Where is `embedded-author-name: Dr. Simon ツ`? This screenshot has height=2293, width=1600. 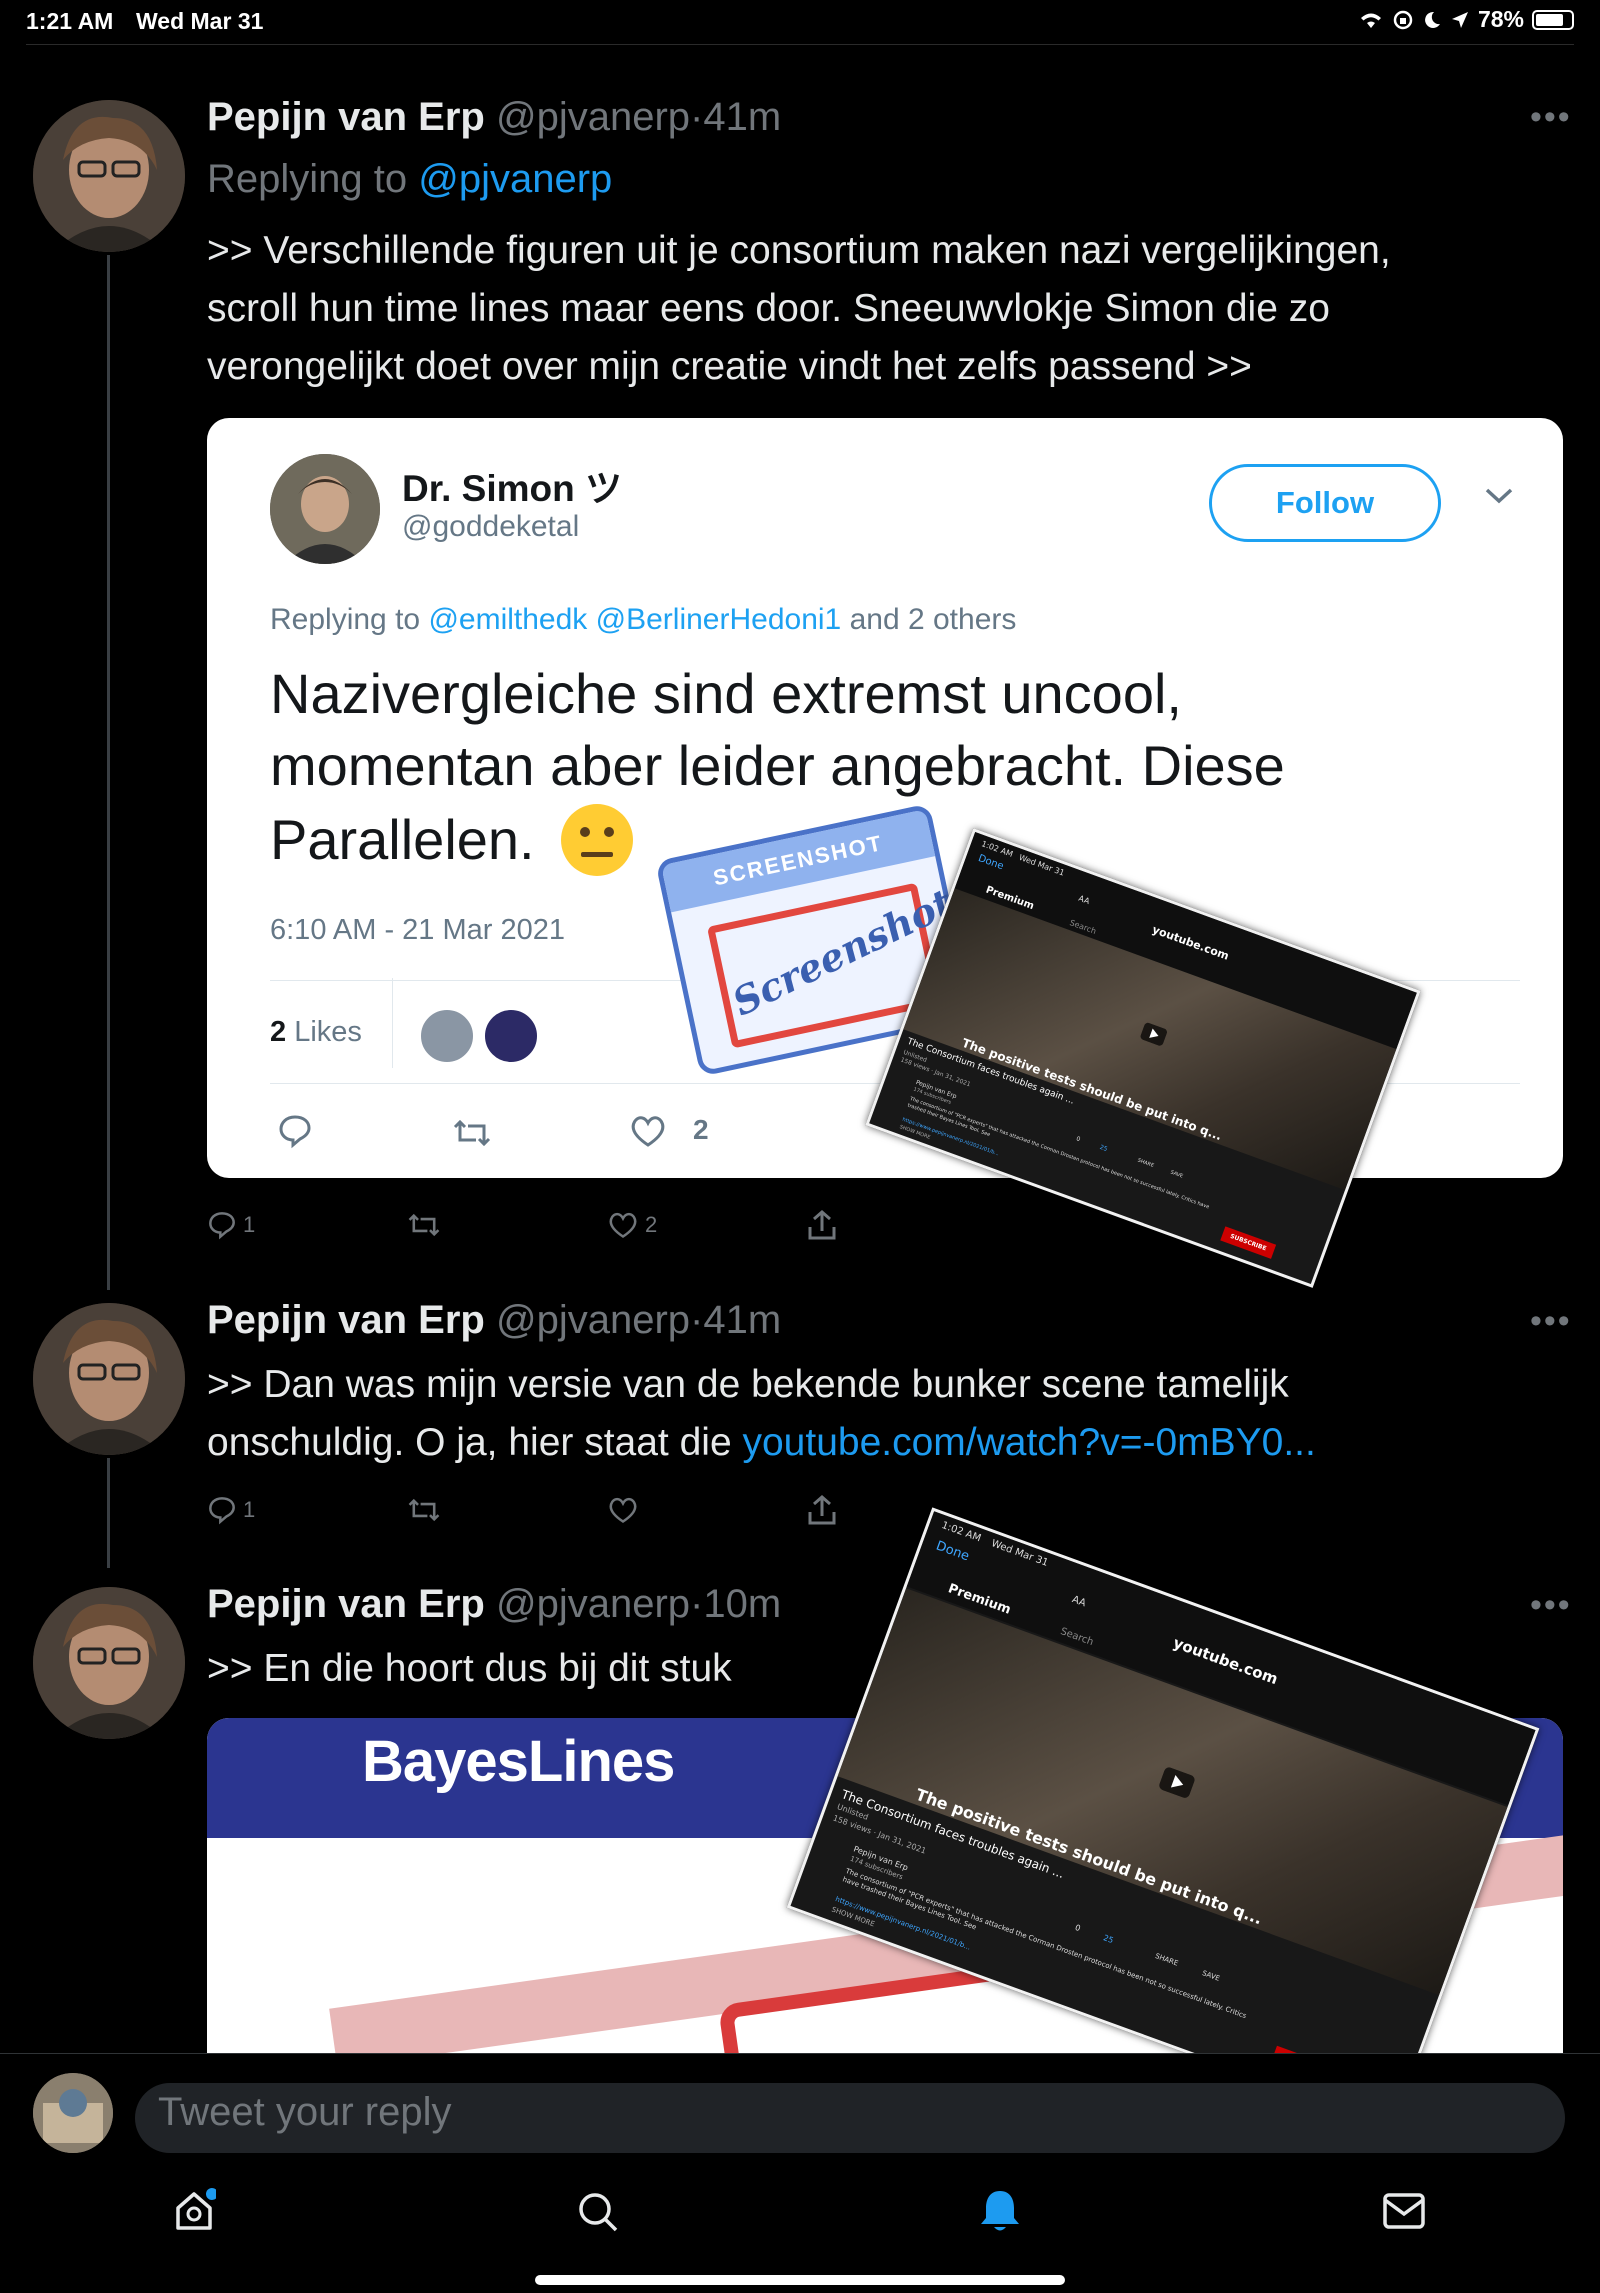
embedded-author-name: Dr. Simon ツ is located at coordinates (512, 488).